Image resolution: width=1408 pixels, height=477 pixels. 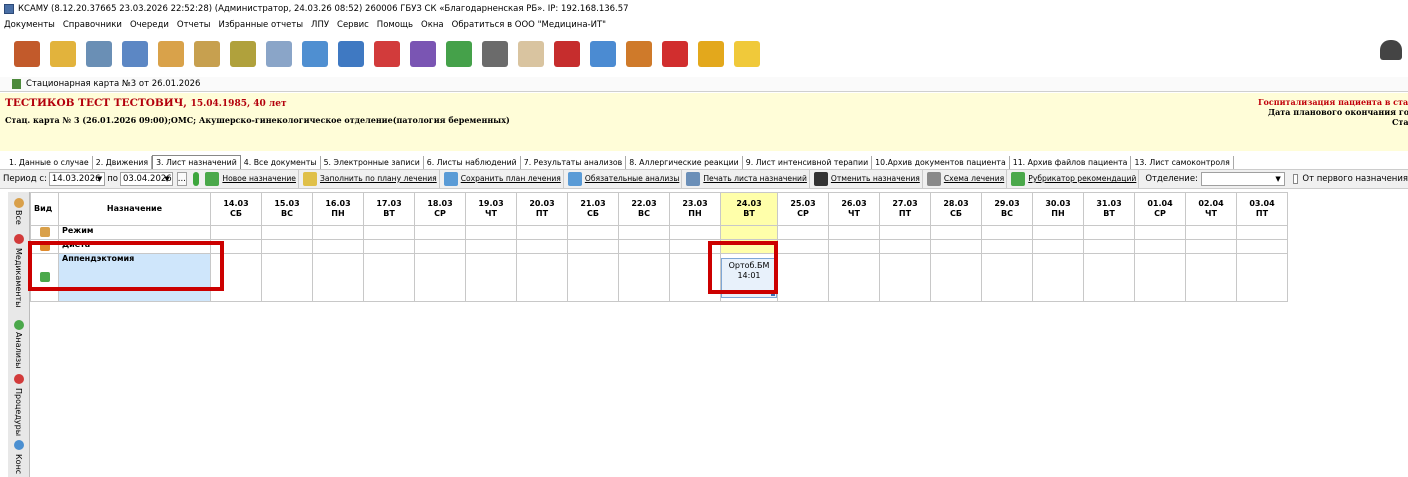 What do you see at coordinates (351, 54) in the screenshot?
I see `document-search-icon` at bounding box center [351, 54].